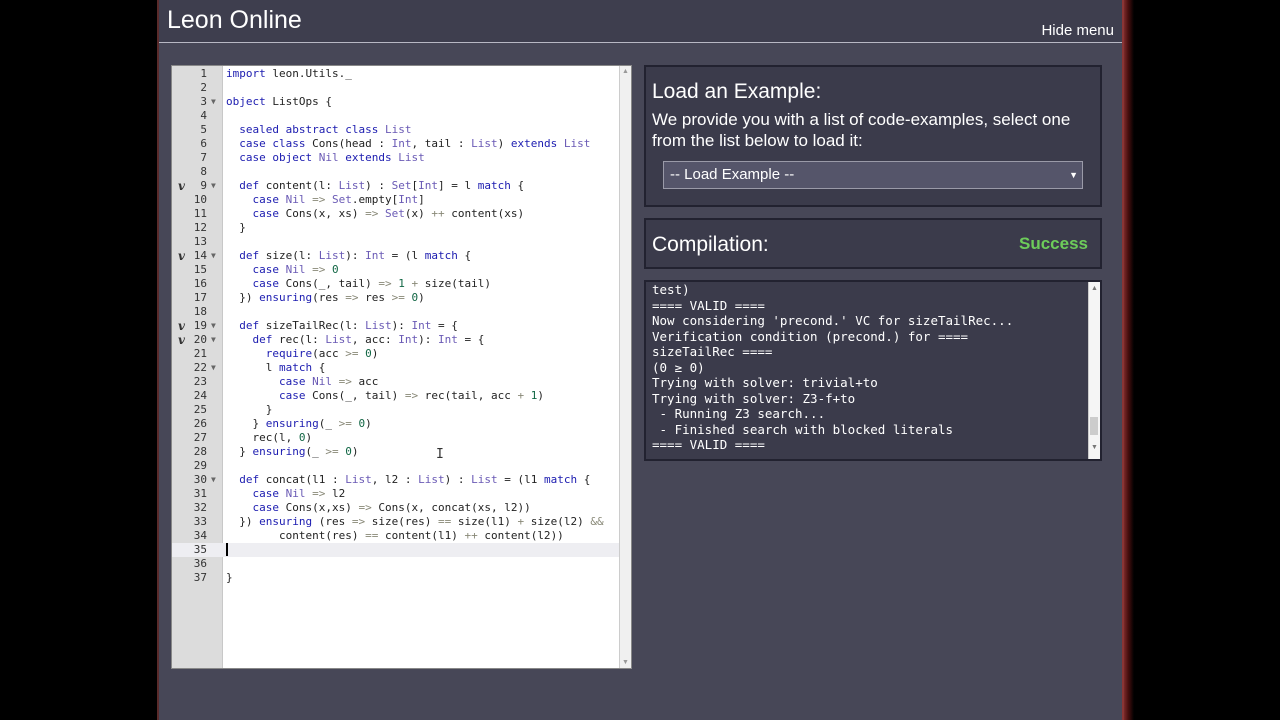 The image size is (1280, 720). I want to click on code-text: case Cons(_, tail) => rec(tail, acc + 1), so click(385, 396).